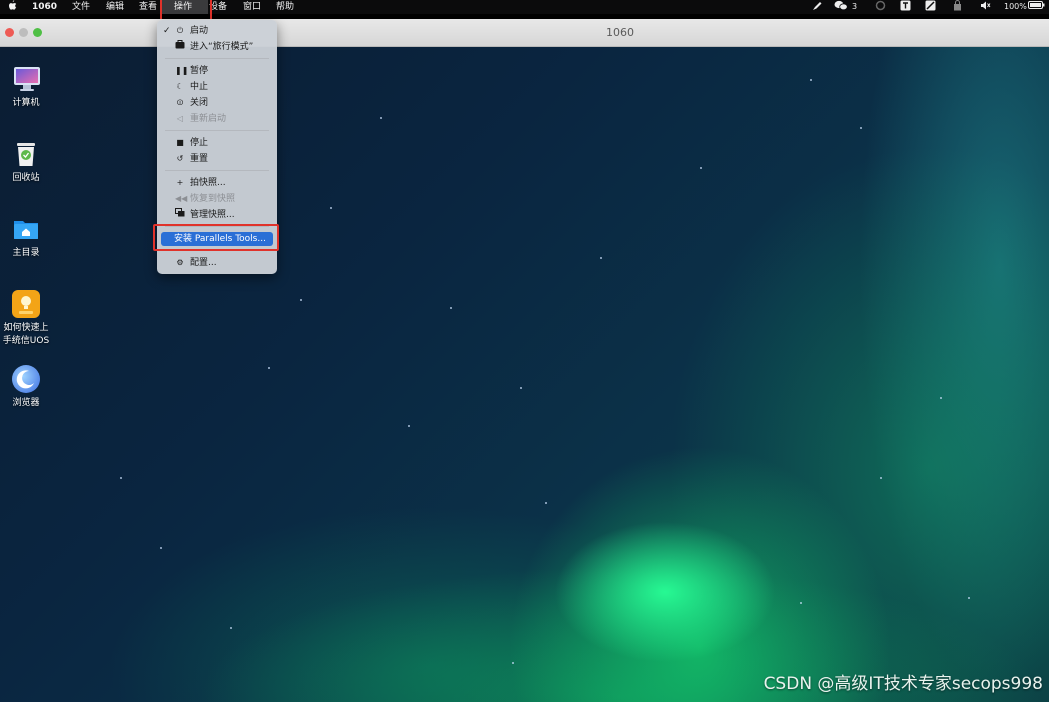 This screenshot has height=702, width=1049. I want to click on desktop-icon-label: 浏览器, so click(26, 403).